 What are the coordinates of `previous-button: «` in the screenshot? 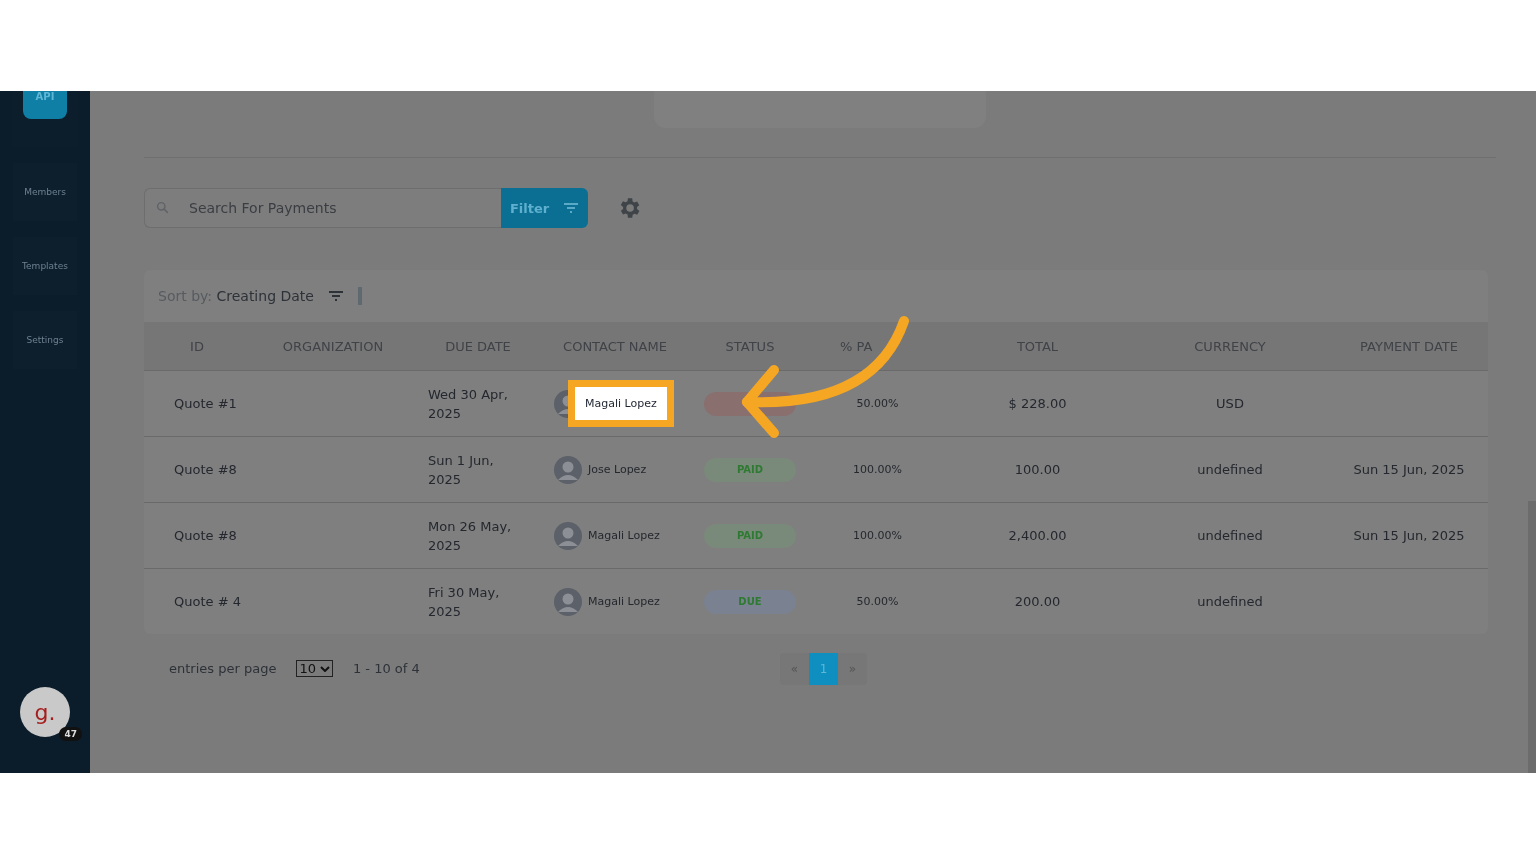 It's located at (794, 668).